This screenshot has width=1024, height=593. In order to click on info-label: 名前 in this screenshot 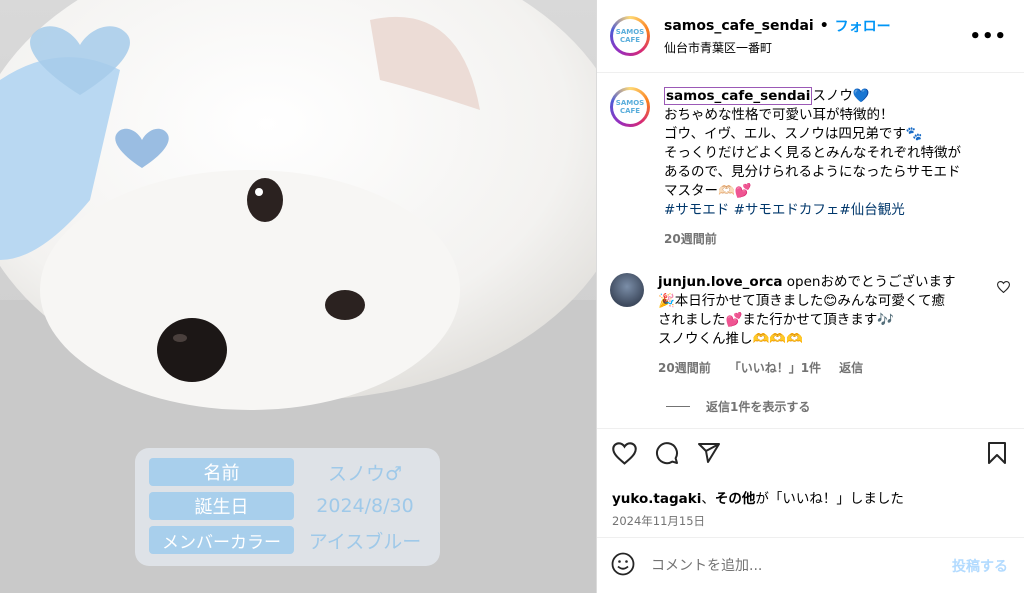, I will do `click(221, 472)`.